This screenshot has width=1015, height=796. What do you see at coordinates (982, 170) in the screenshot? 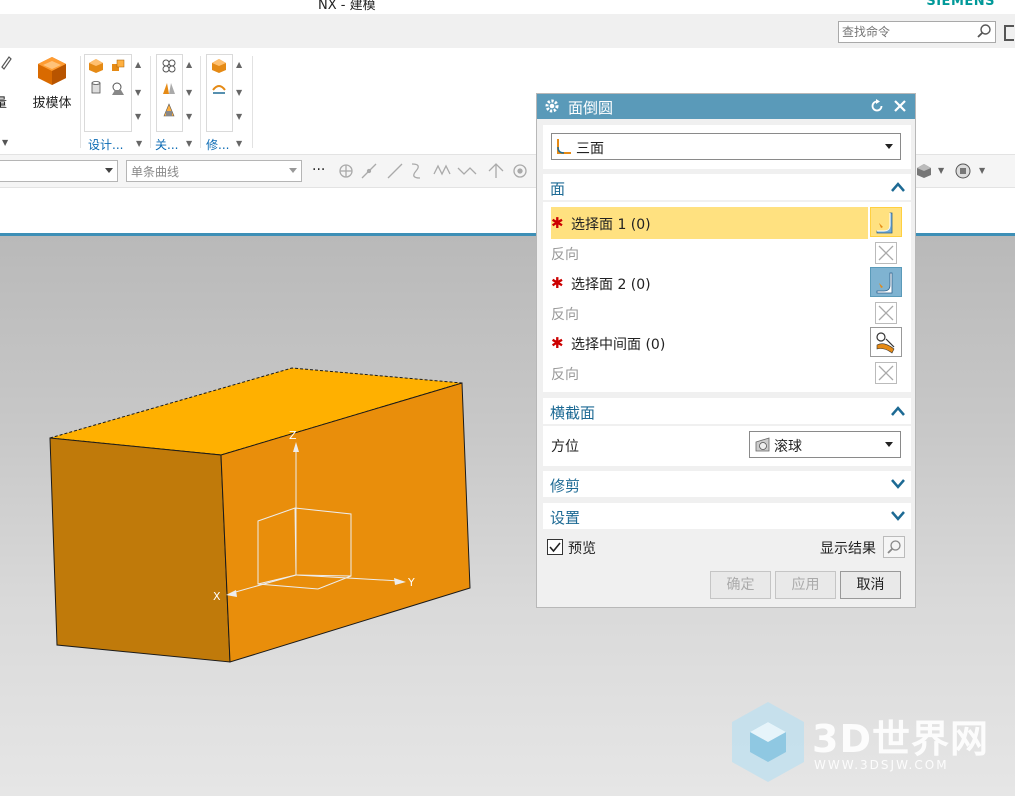
I see `view-orient-dropdown: ▼` at bounding box center [982, 170].